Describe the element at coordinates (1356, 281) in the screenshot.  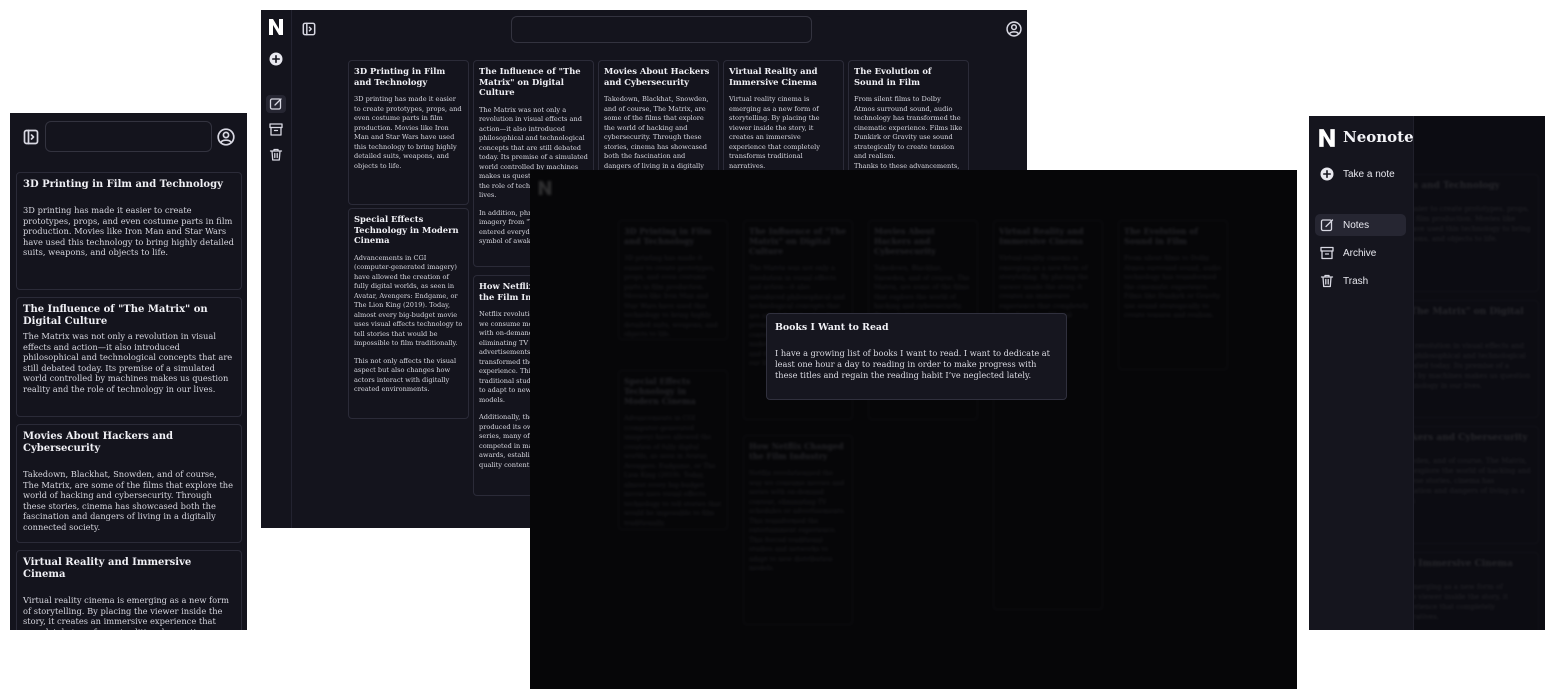
I see `sidebar-item-label: Trash` at that location.